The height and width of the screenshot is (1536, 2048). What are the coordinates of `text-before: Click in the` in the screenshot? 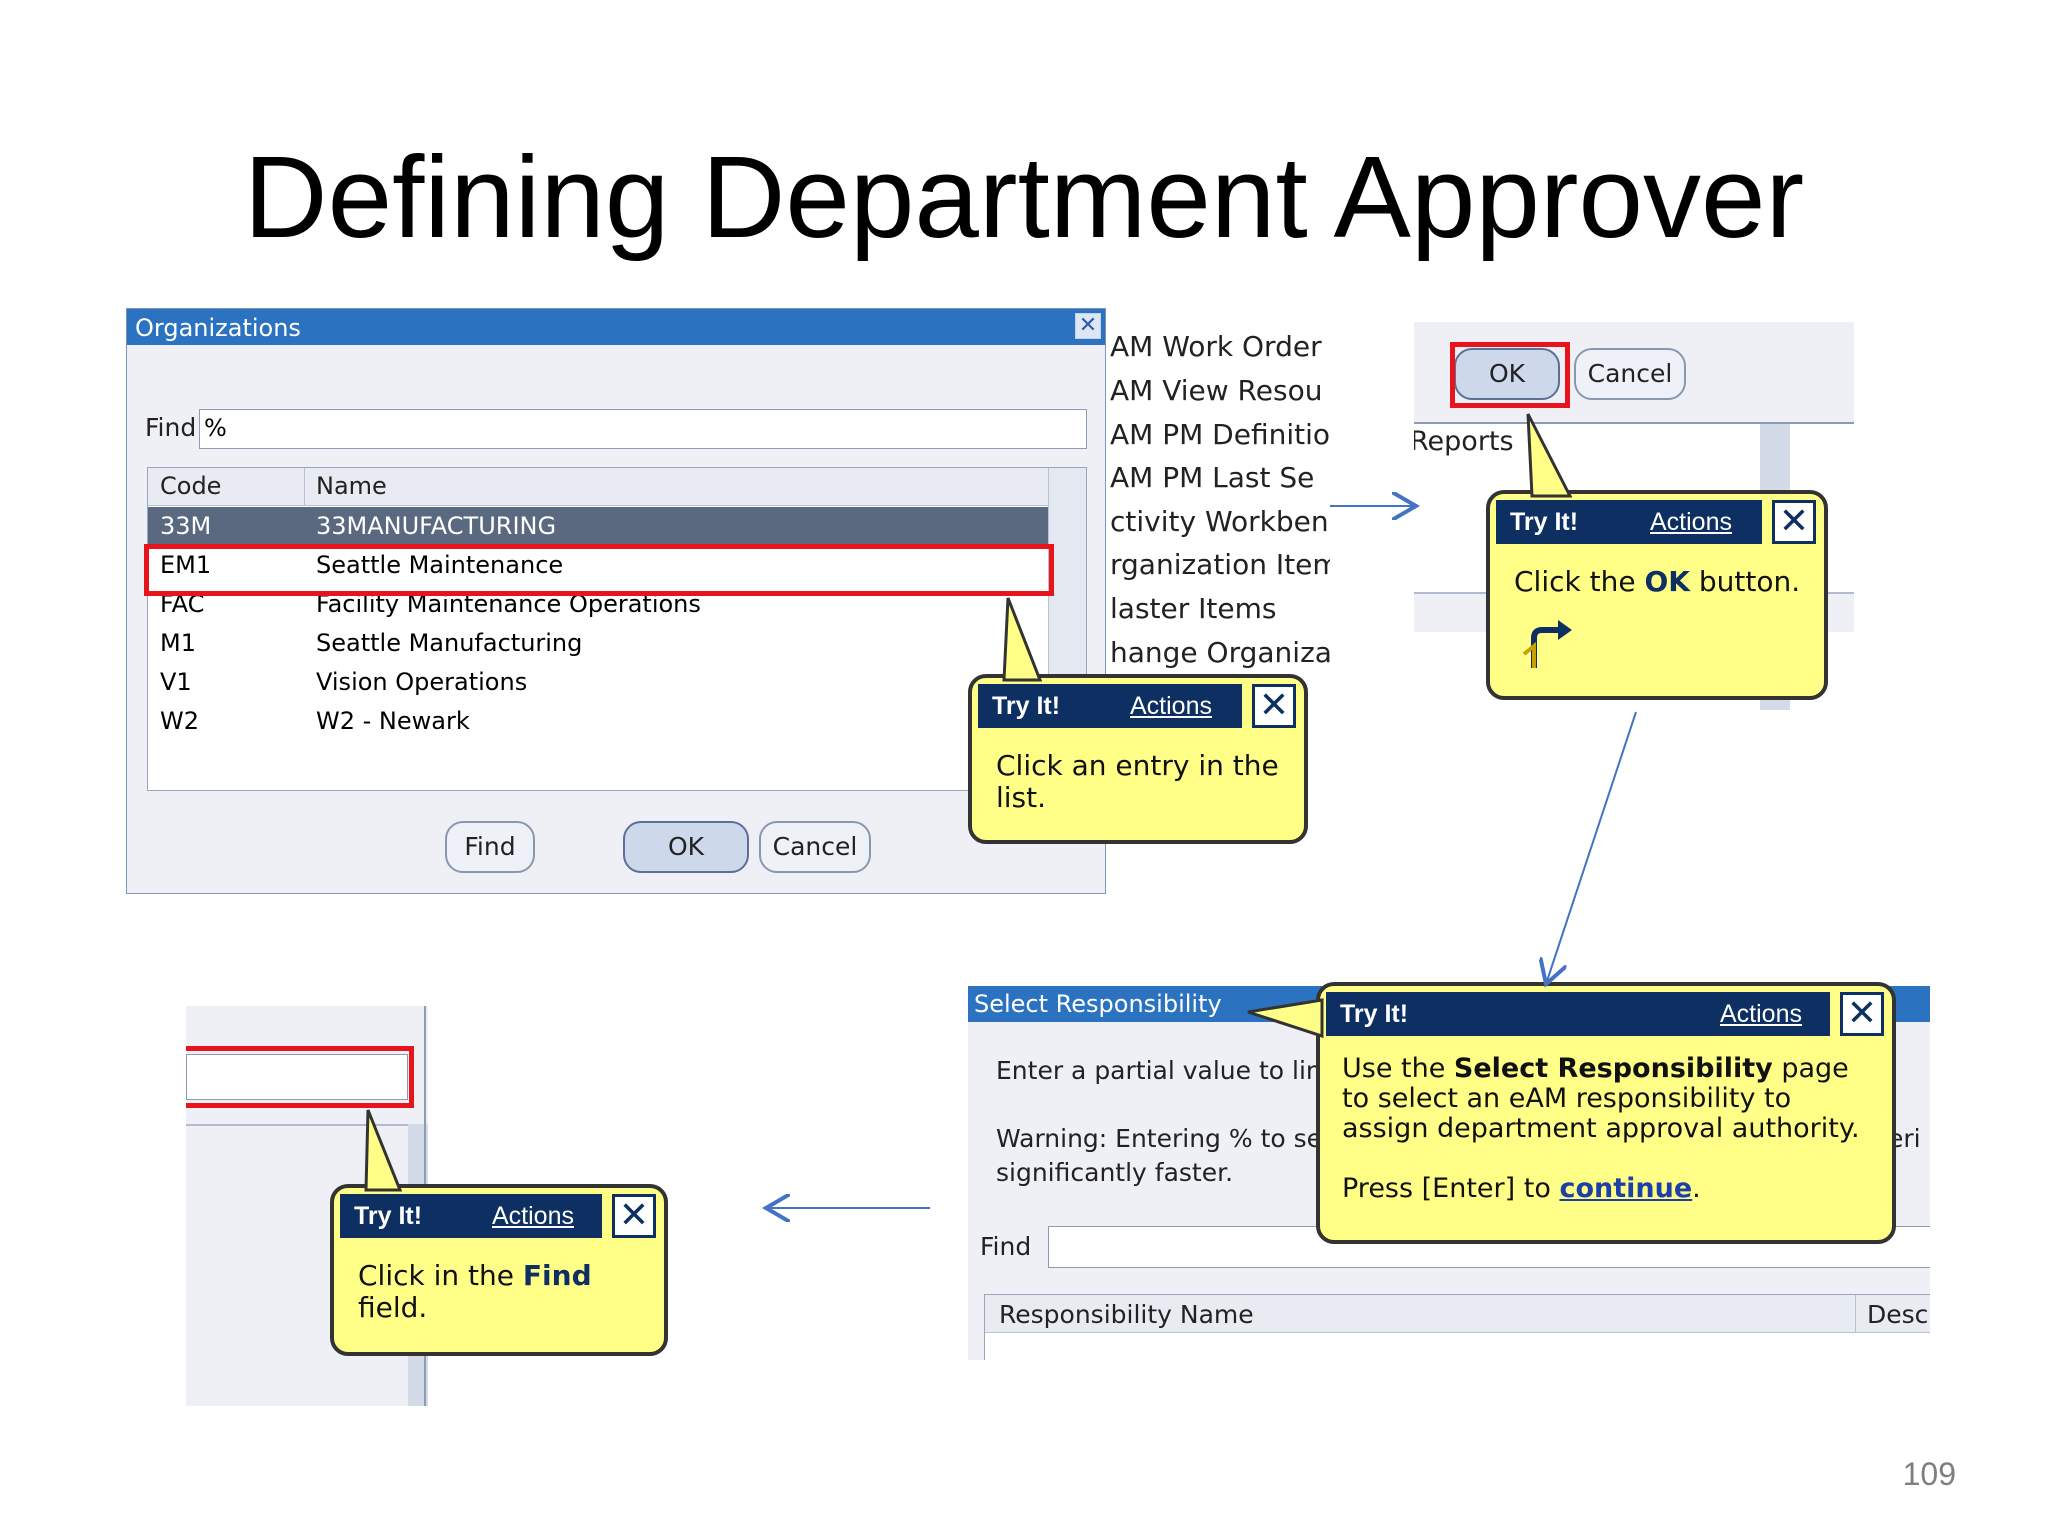 It's located at (440, 1275).